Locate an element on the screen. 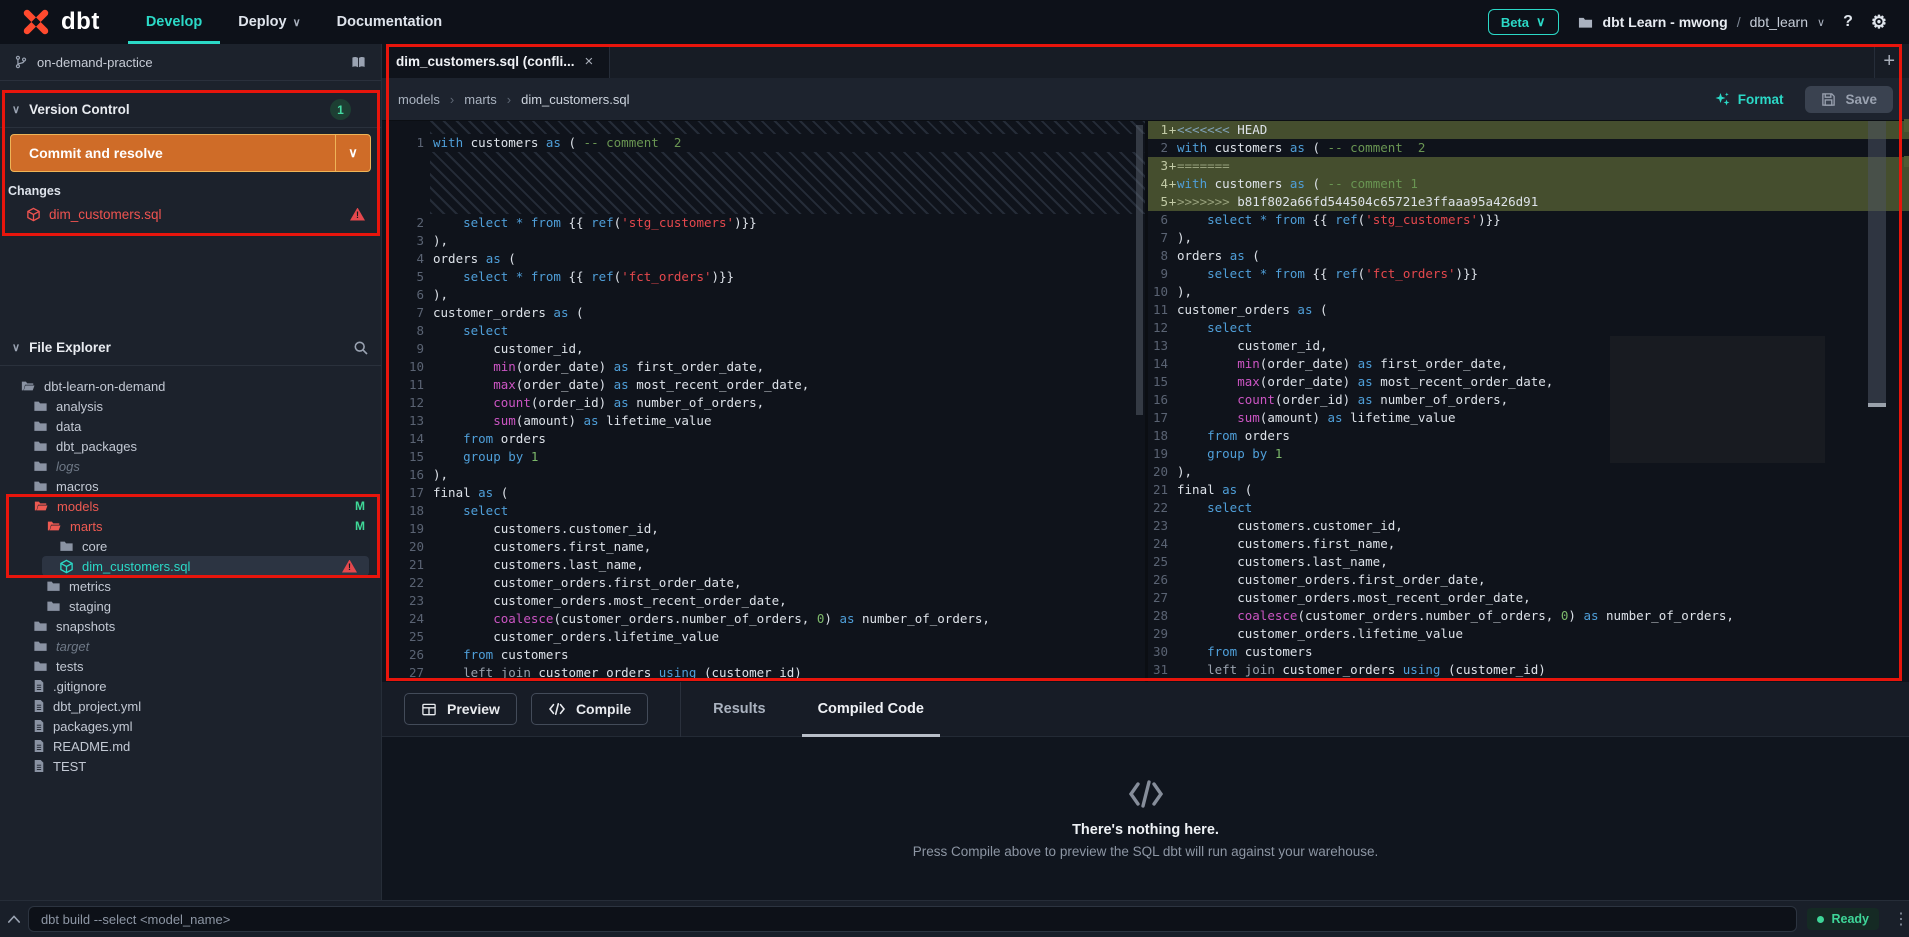  breadcrumb-item: marts is located at coordinates (480, 99).